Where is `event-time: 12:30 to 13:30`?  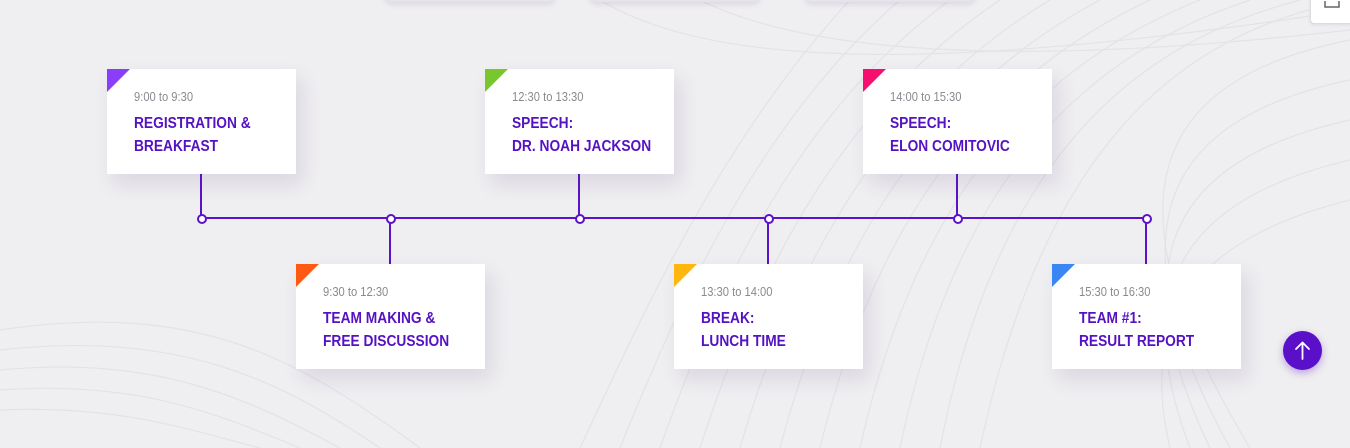
event-time: 12:30 to 13:30 is located at coordinates (548, 96).